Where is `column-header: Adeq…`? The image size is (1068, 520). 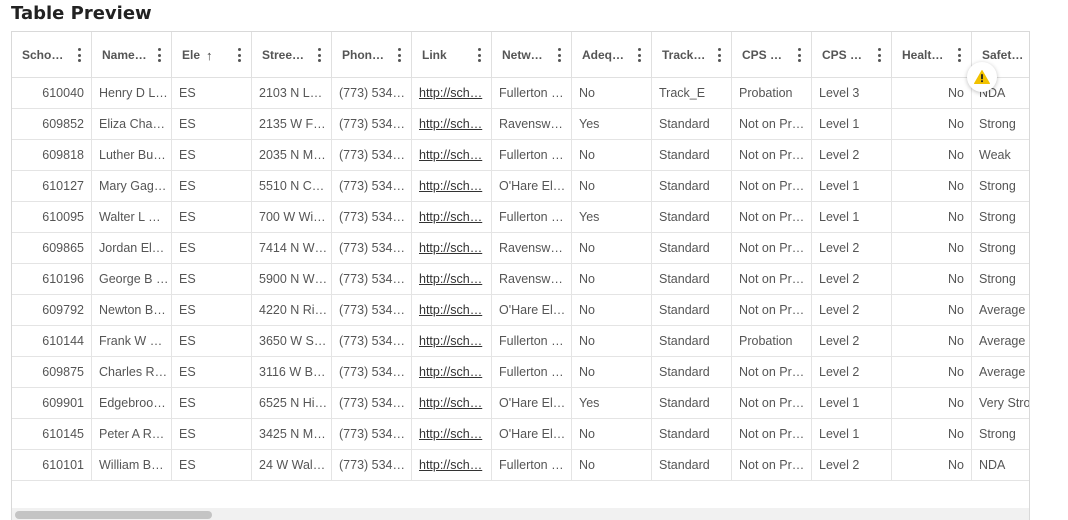 column-header: Adeq… is located at coordinates (612, 55).